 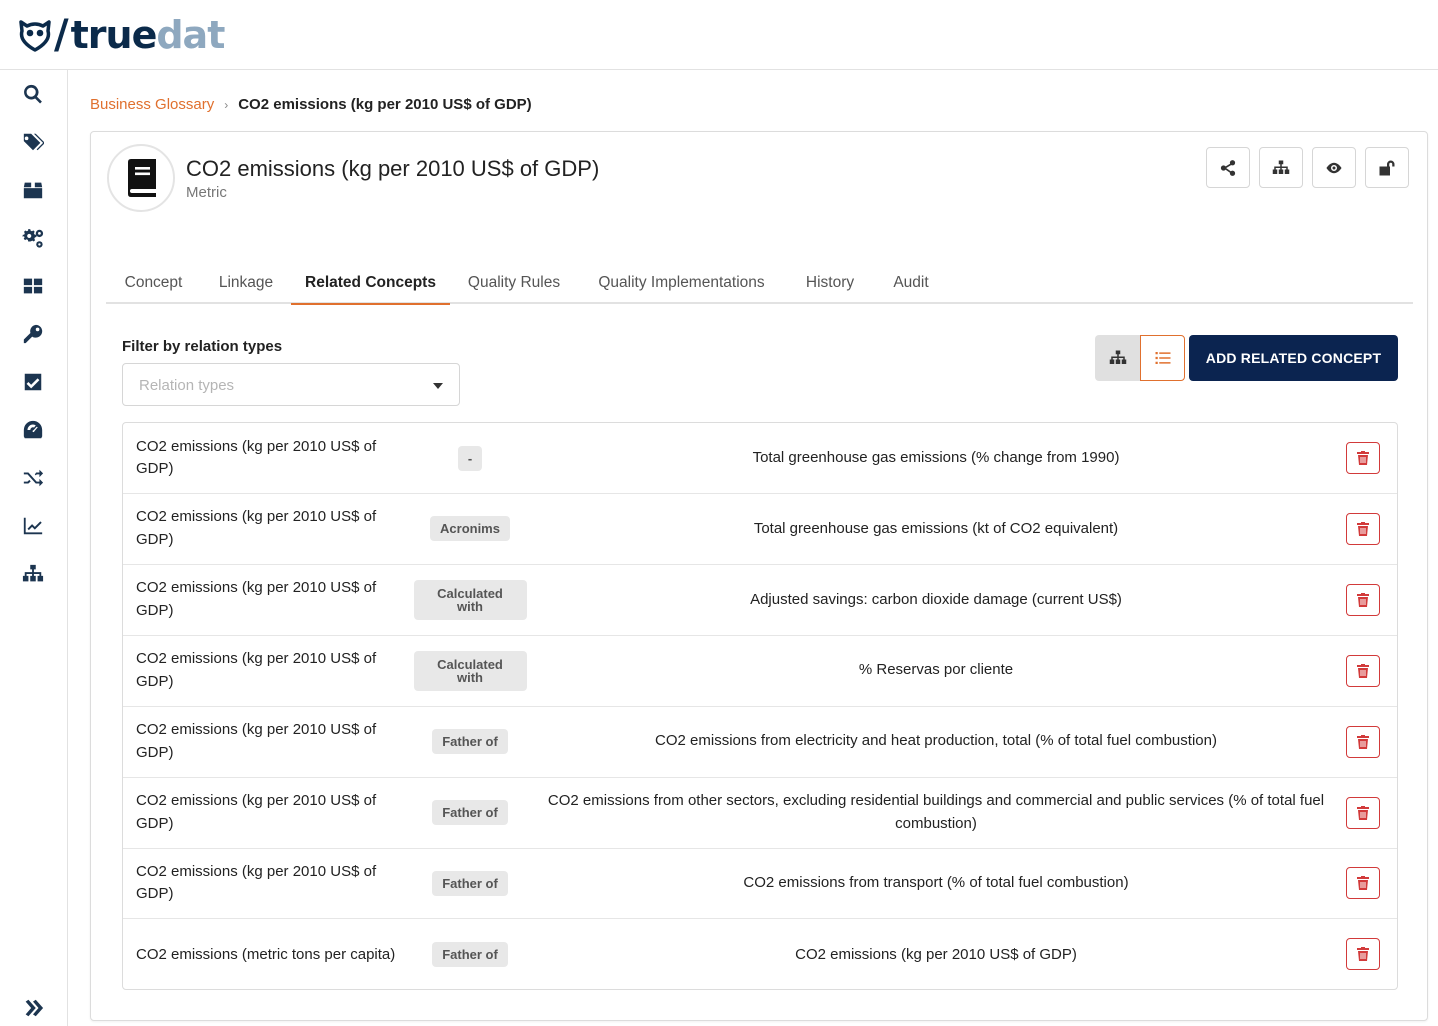 I want to click on watch-button, so click(x=1334, y=167).